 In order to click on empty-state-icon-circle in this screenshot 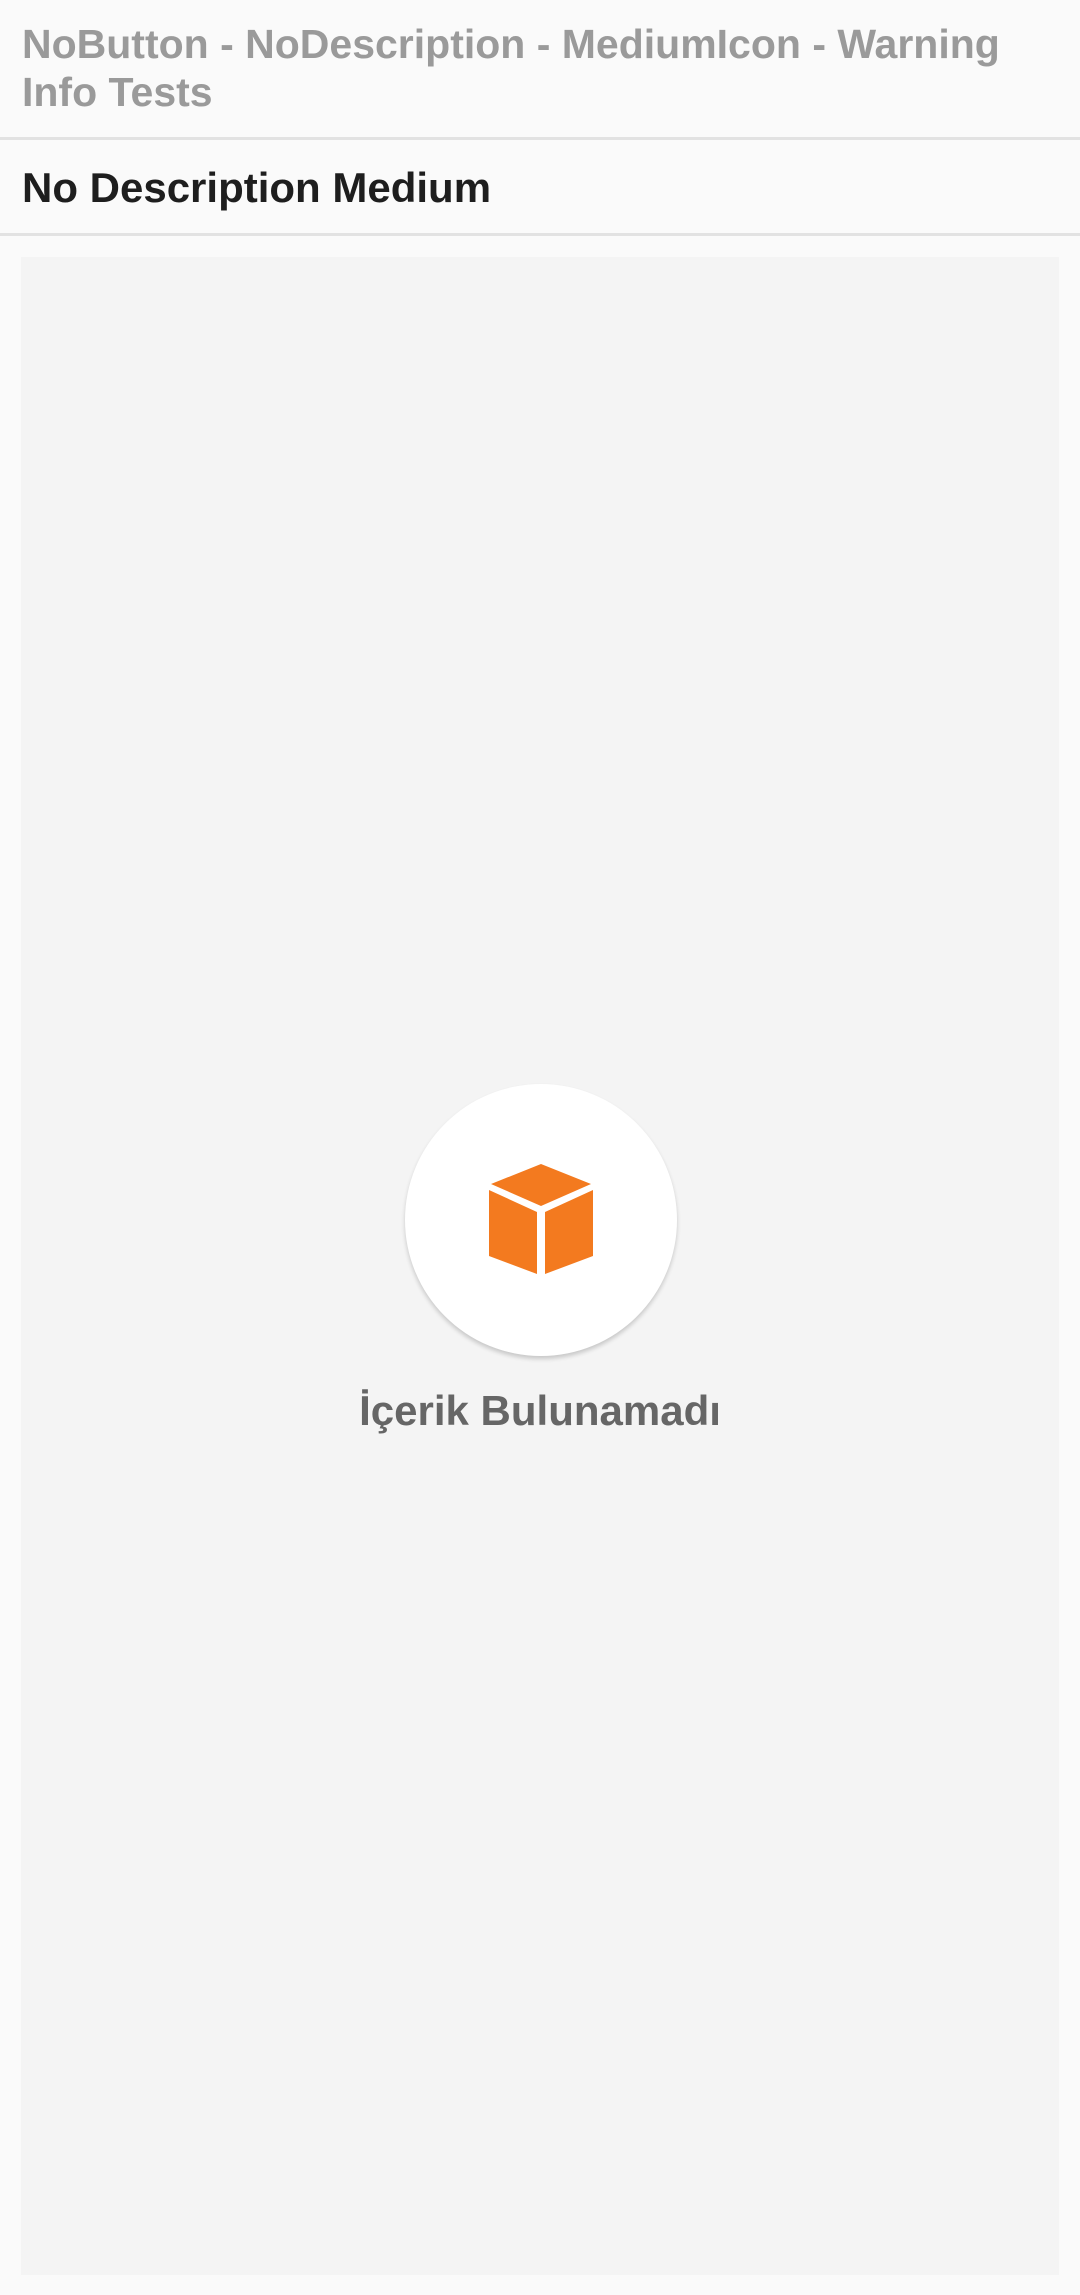, I will do `click(541, 1220)`.